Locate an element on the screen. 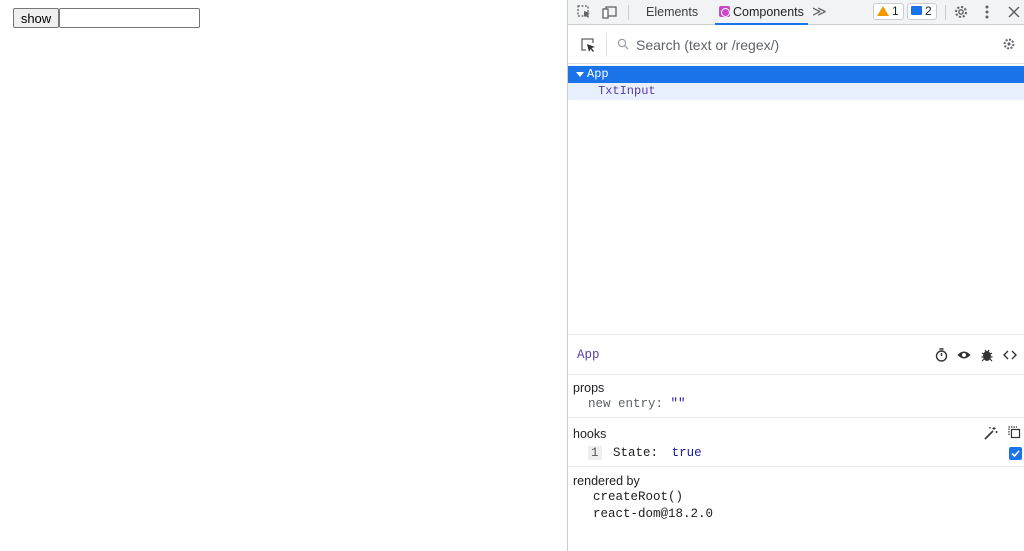  inspect-element-icon is located at coordinates (584, 12).